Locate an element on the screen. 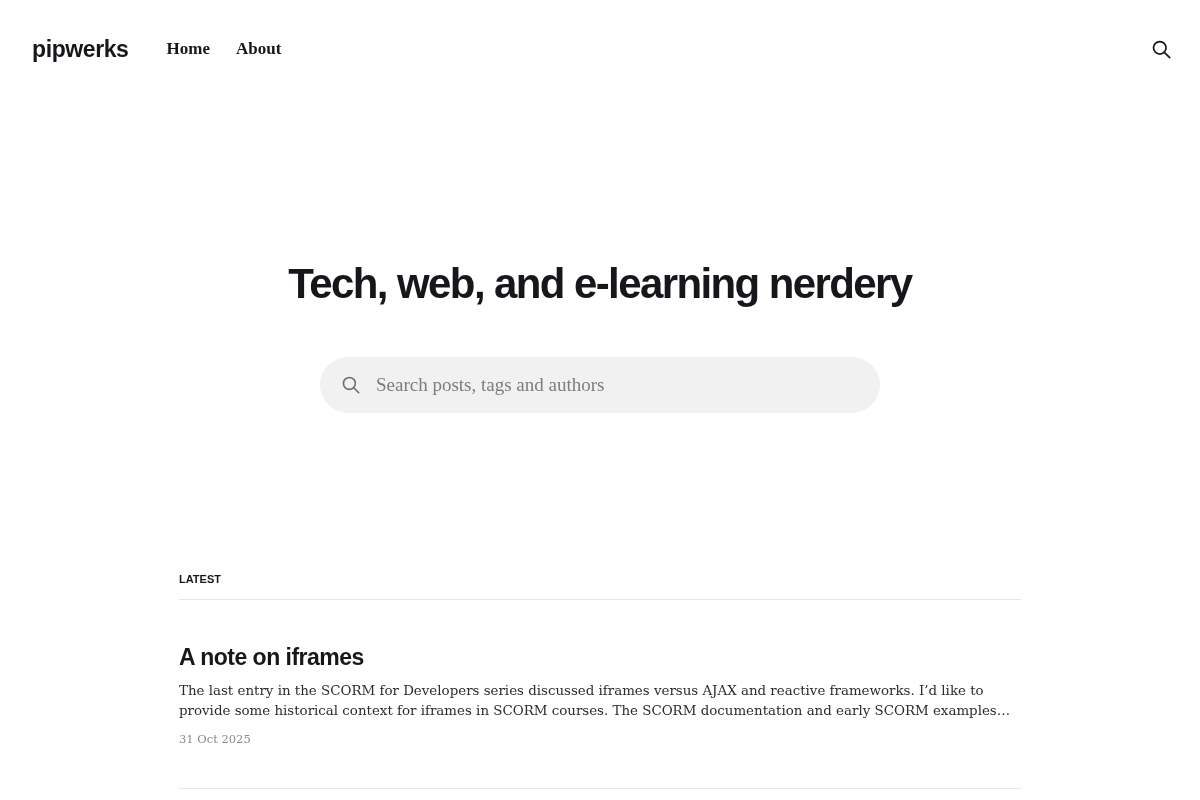  nav-link: About is located at coordinates (258, 49).